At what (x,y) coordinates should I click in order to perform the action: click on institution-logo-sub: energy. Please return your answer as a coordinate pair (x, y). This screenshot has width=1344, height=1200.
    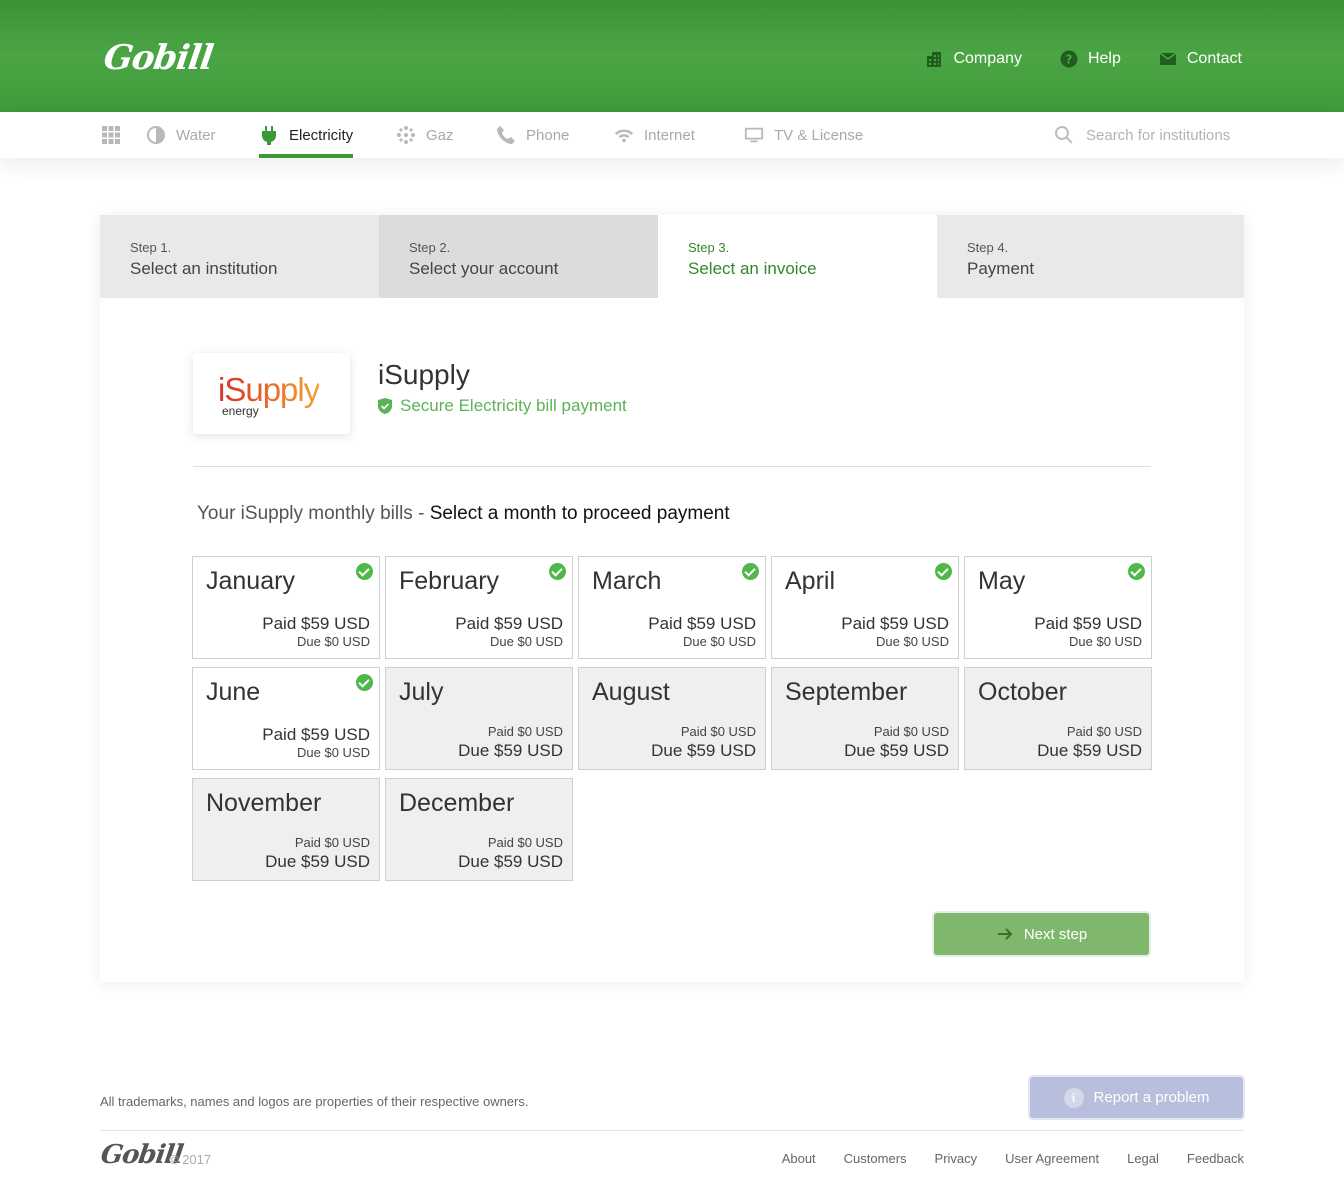
    Looking at the image, I should click on (240, 411).